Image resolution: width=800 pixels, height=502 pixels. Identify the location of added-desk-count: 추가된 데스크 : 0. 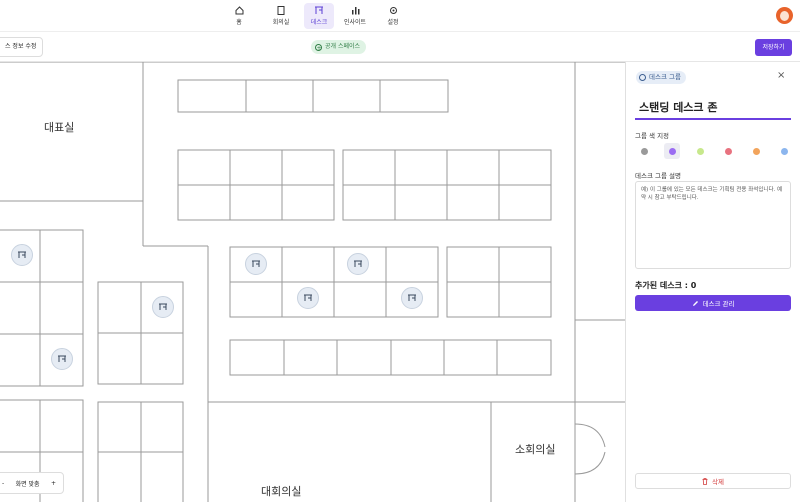
(666, 285).